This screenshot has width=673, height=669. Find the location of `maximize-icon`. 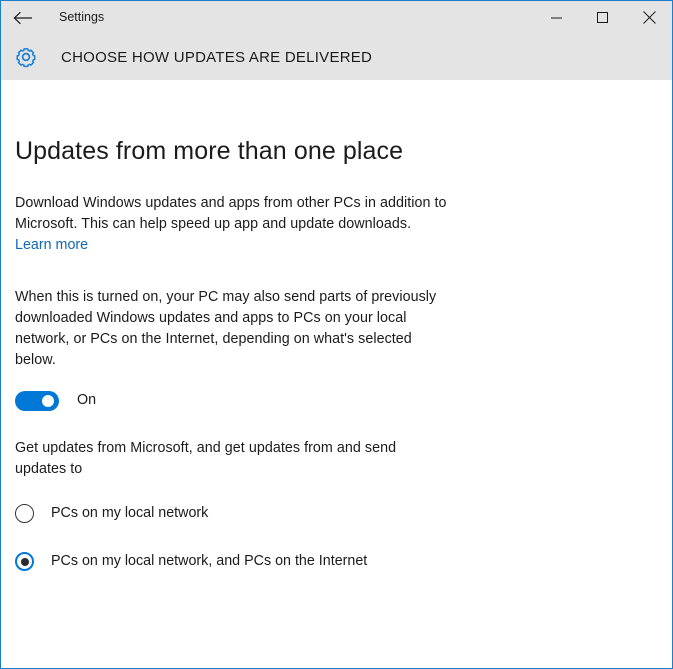

maximize-icon is located at coordinates (603, 17).